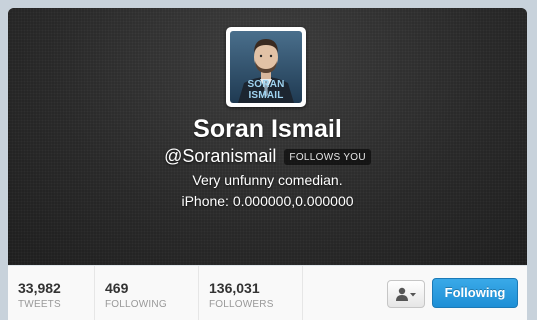 The image size is (537, 320). I want to click on screen-name-row: @Soranismail FOLLOWS YOU, so click(267, 156).